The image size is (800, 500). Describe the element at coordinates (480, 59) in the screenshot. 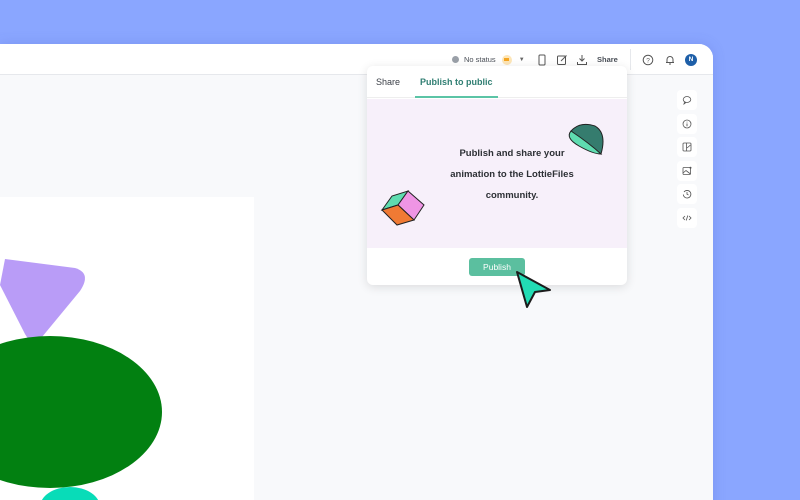

I see `status-label: No status` at that location.